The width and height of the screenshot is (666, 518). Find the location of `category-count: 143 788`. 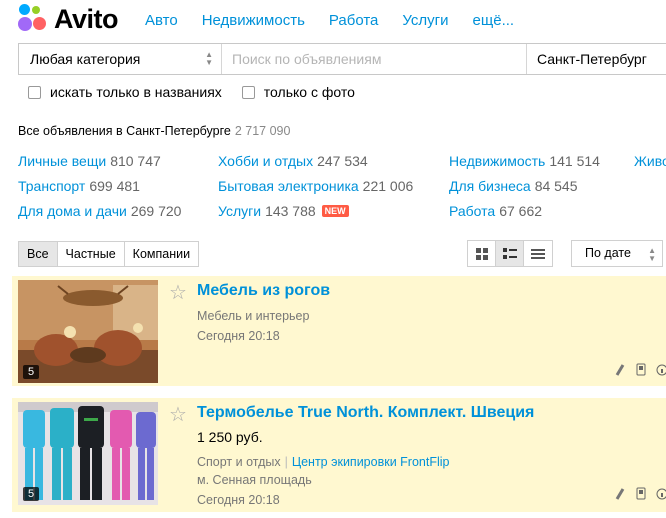

category-count: 143 788 is located at coordinates (290, 211).